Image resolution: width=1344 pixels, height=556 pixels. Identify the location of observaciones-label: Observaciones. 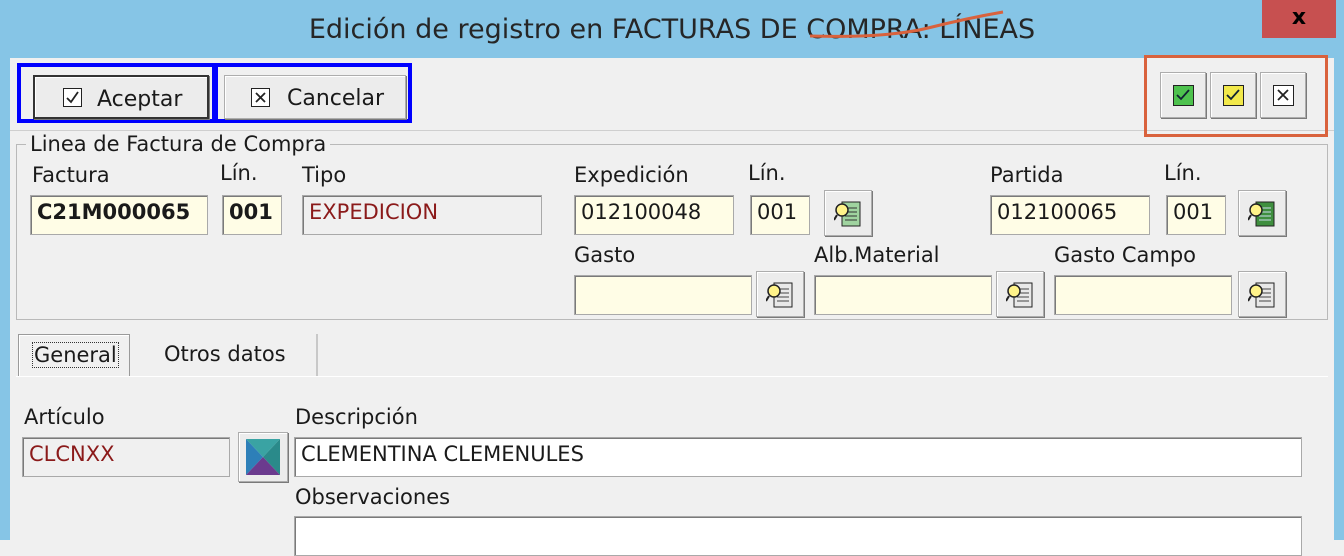
(373, 497).